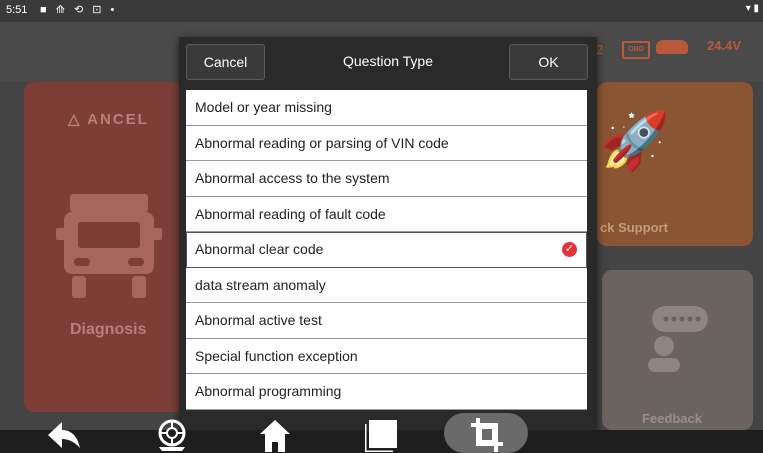  I want to click on question-type-item: Abnormal access to the system✓, so click(386, 179).